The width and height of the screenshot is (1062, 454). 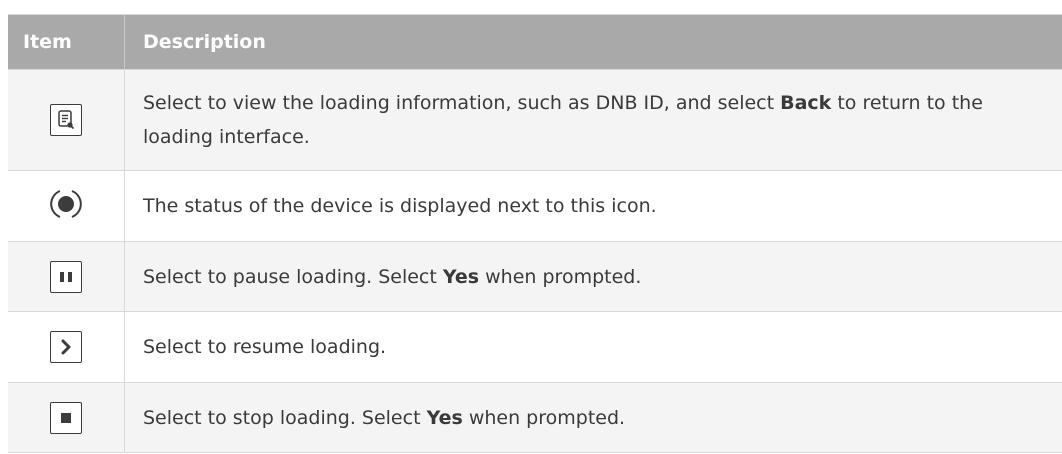 What do you see at coordinates (535, 42) in the screenshot?
I see `table-header: Item Description` at bounding box center [535, 42].